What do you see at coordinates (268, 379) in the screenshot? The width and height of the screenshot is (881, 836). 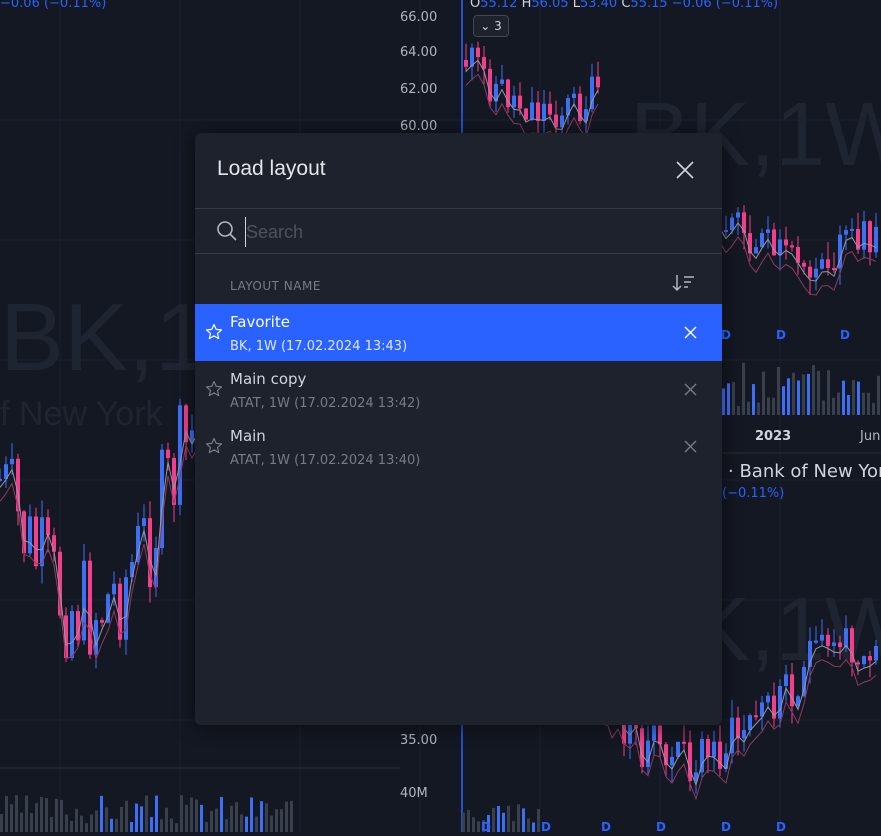 I see `layout-name: Main copy` at bounding box center [268, 379].